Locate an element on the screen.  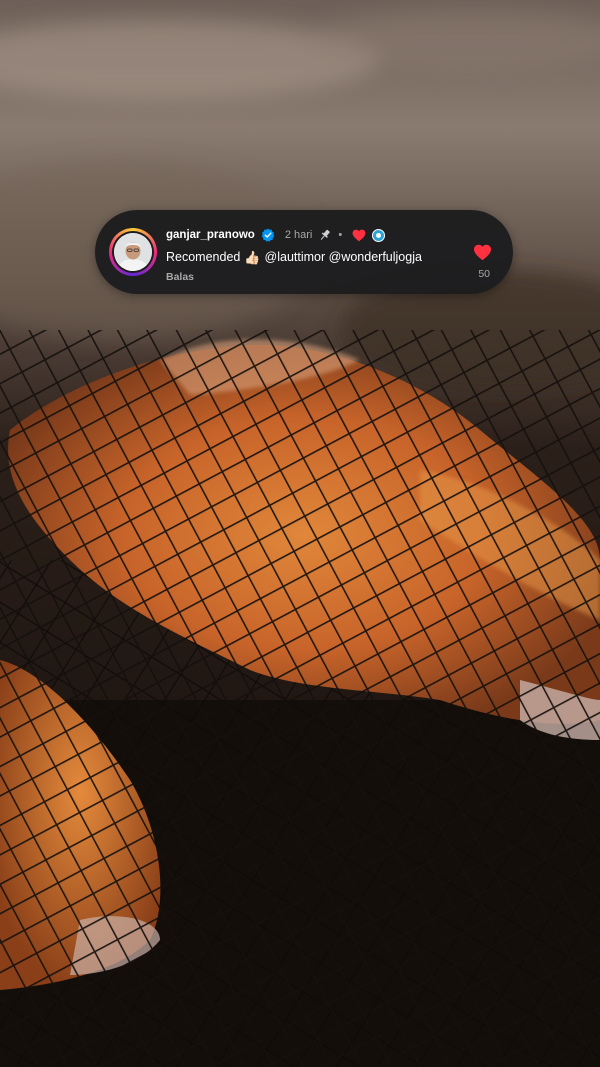
like-heart-icon is located at coordinates (482, 252).